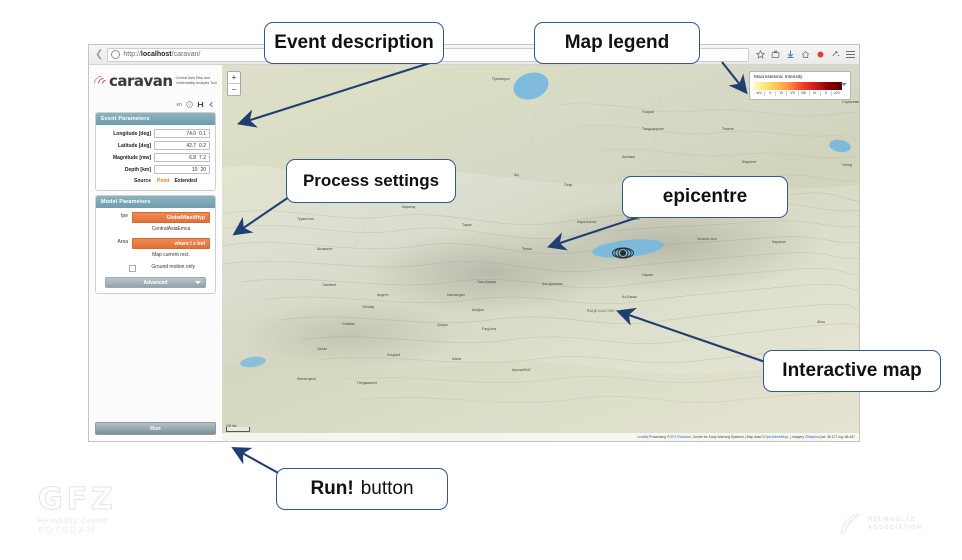  Describe the element at coordinates (489, 329) in the screenshot. I see `map-label: Farg'ona` at that location.